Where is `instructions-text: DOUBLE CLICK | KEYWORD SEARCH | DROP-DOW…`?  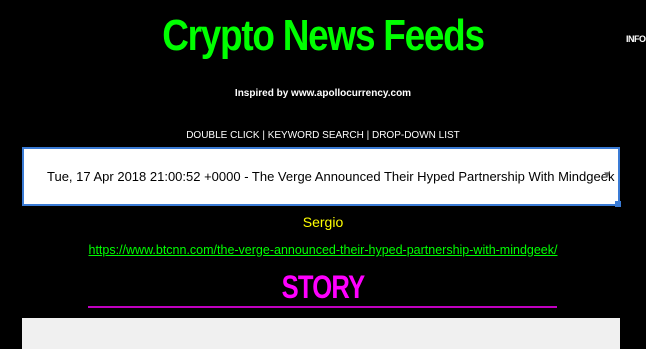 instructions-text: DOUBLE CLICK | KEYWORD SEARCH | DROP-DOW… is located at coordinates (323, 135).